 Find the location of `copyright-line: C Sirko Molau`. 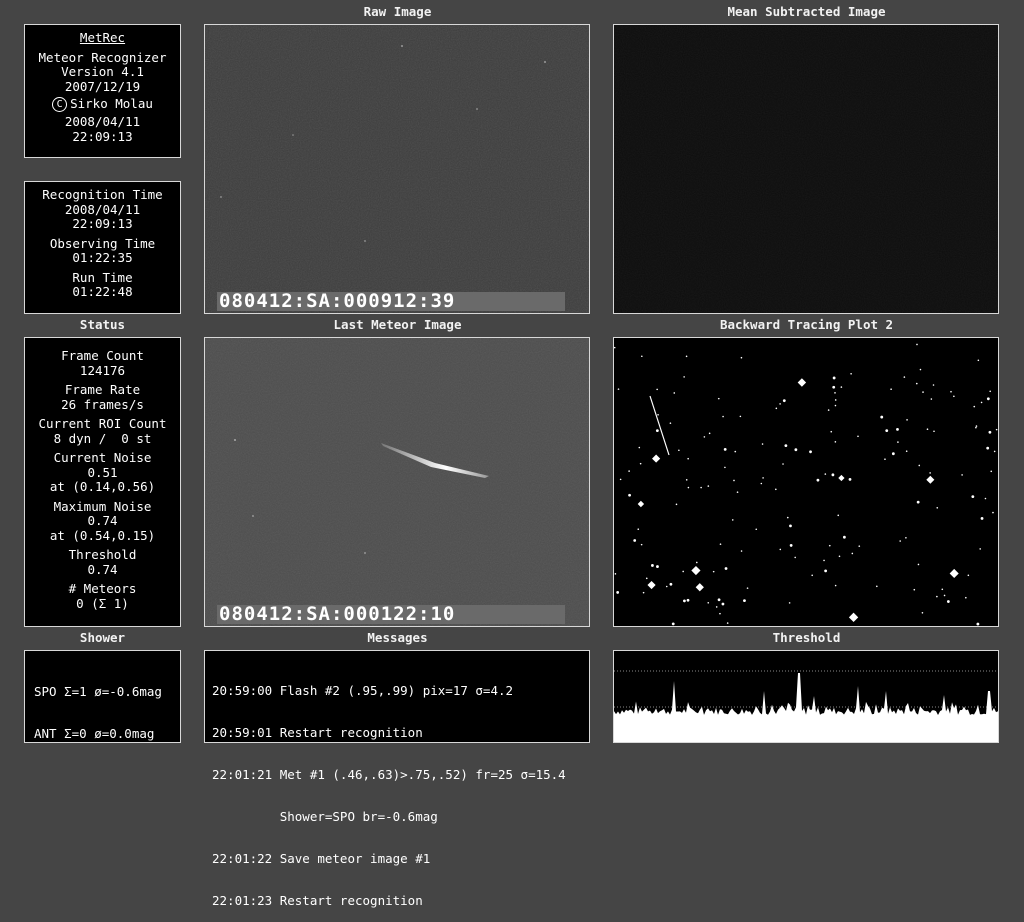

copyright-line: C Sirko Molau is located at coordinates (102, 104).